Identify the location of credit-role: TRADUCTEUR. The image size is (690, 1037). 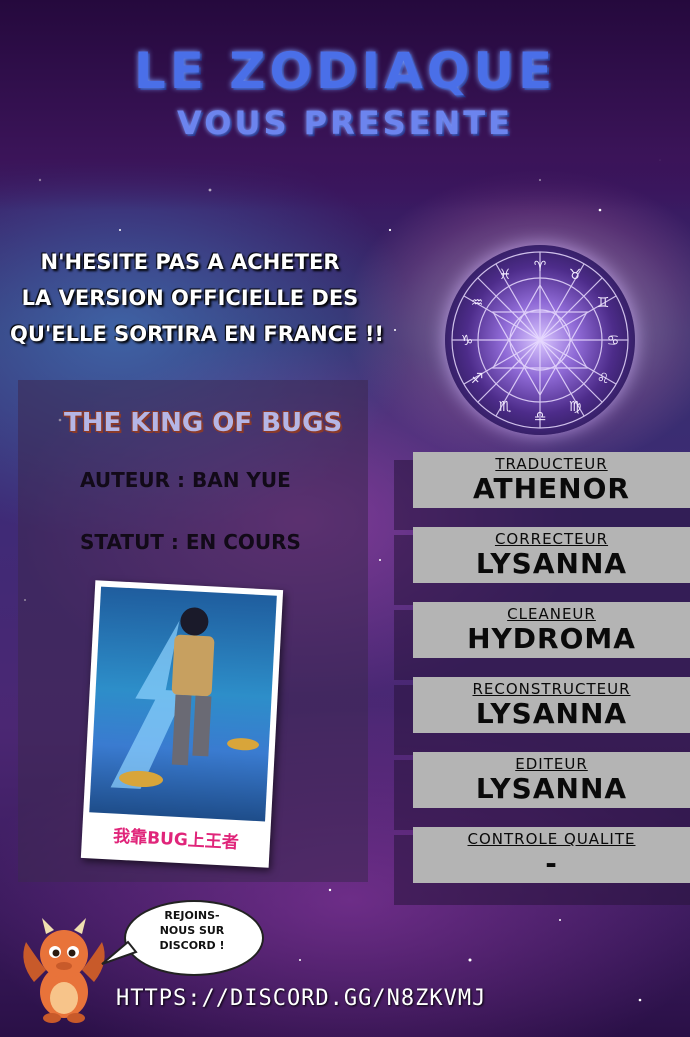
(551, 464).